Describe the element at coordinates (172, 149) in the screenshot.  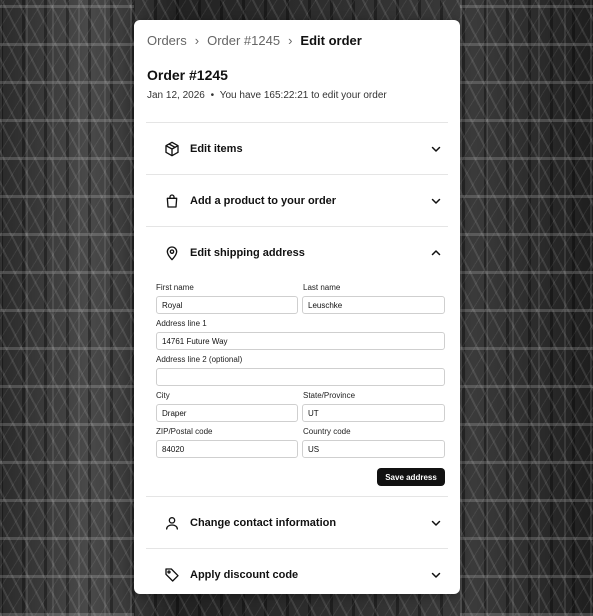
I see `box-icon` at that location.